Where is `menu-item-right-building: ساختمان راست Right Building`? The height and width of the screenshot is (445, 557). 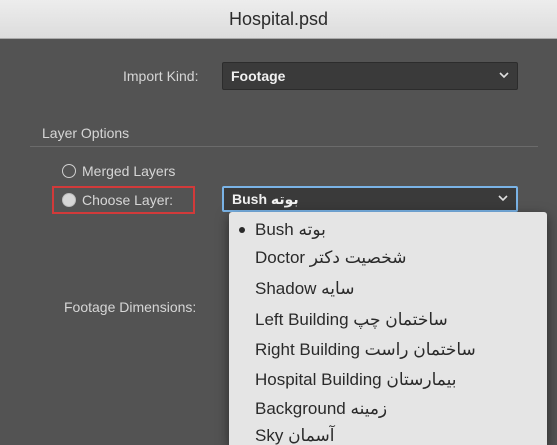 menu-item-right-building: ساختمان راست Right Building is located at coordinates (388, 349).